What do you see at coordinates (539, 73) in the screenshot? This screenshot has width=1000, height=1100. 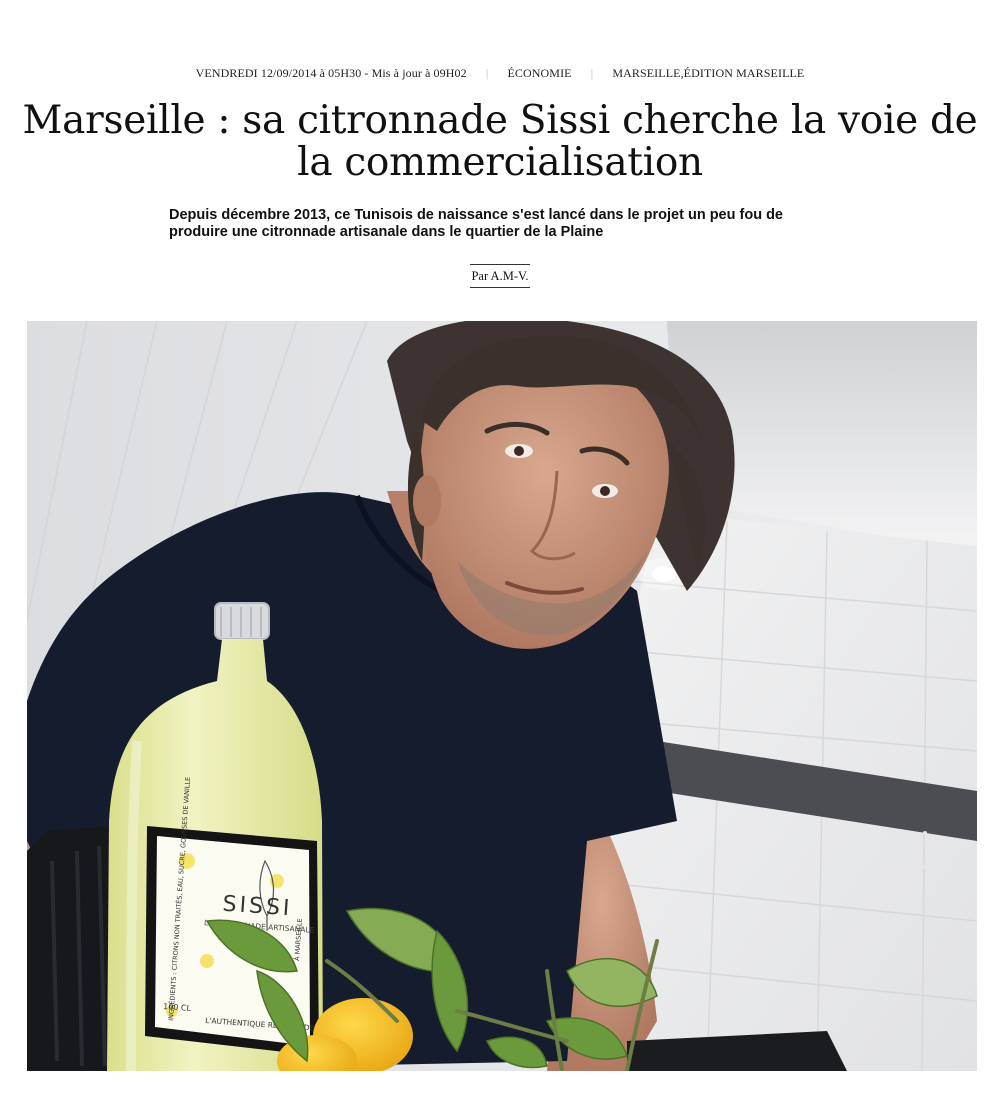 I see `category-link: ÉCONOMIE` at bounding box center [539, 73].